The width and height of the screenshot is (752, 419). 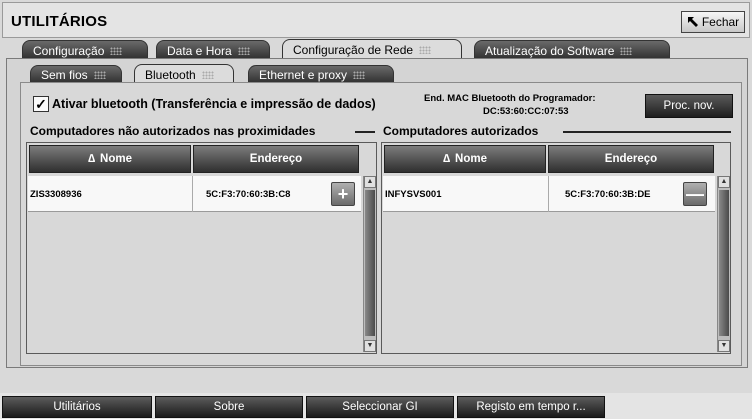 What do you see at coordinates (720, 22) in the screenshot?
I see `close-label: Fechar` at bounding box center [720, 22].